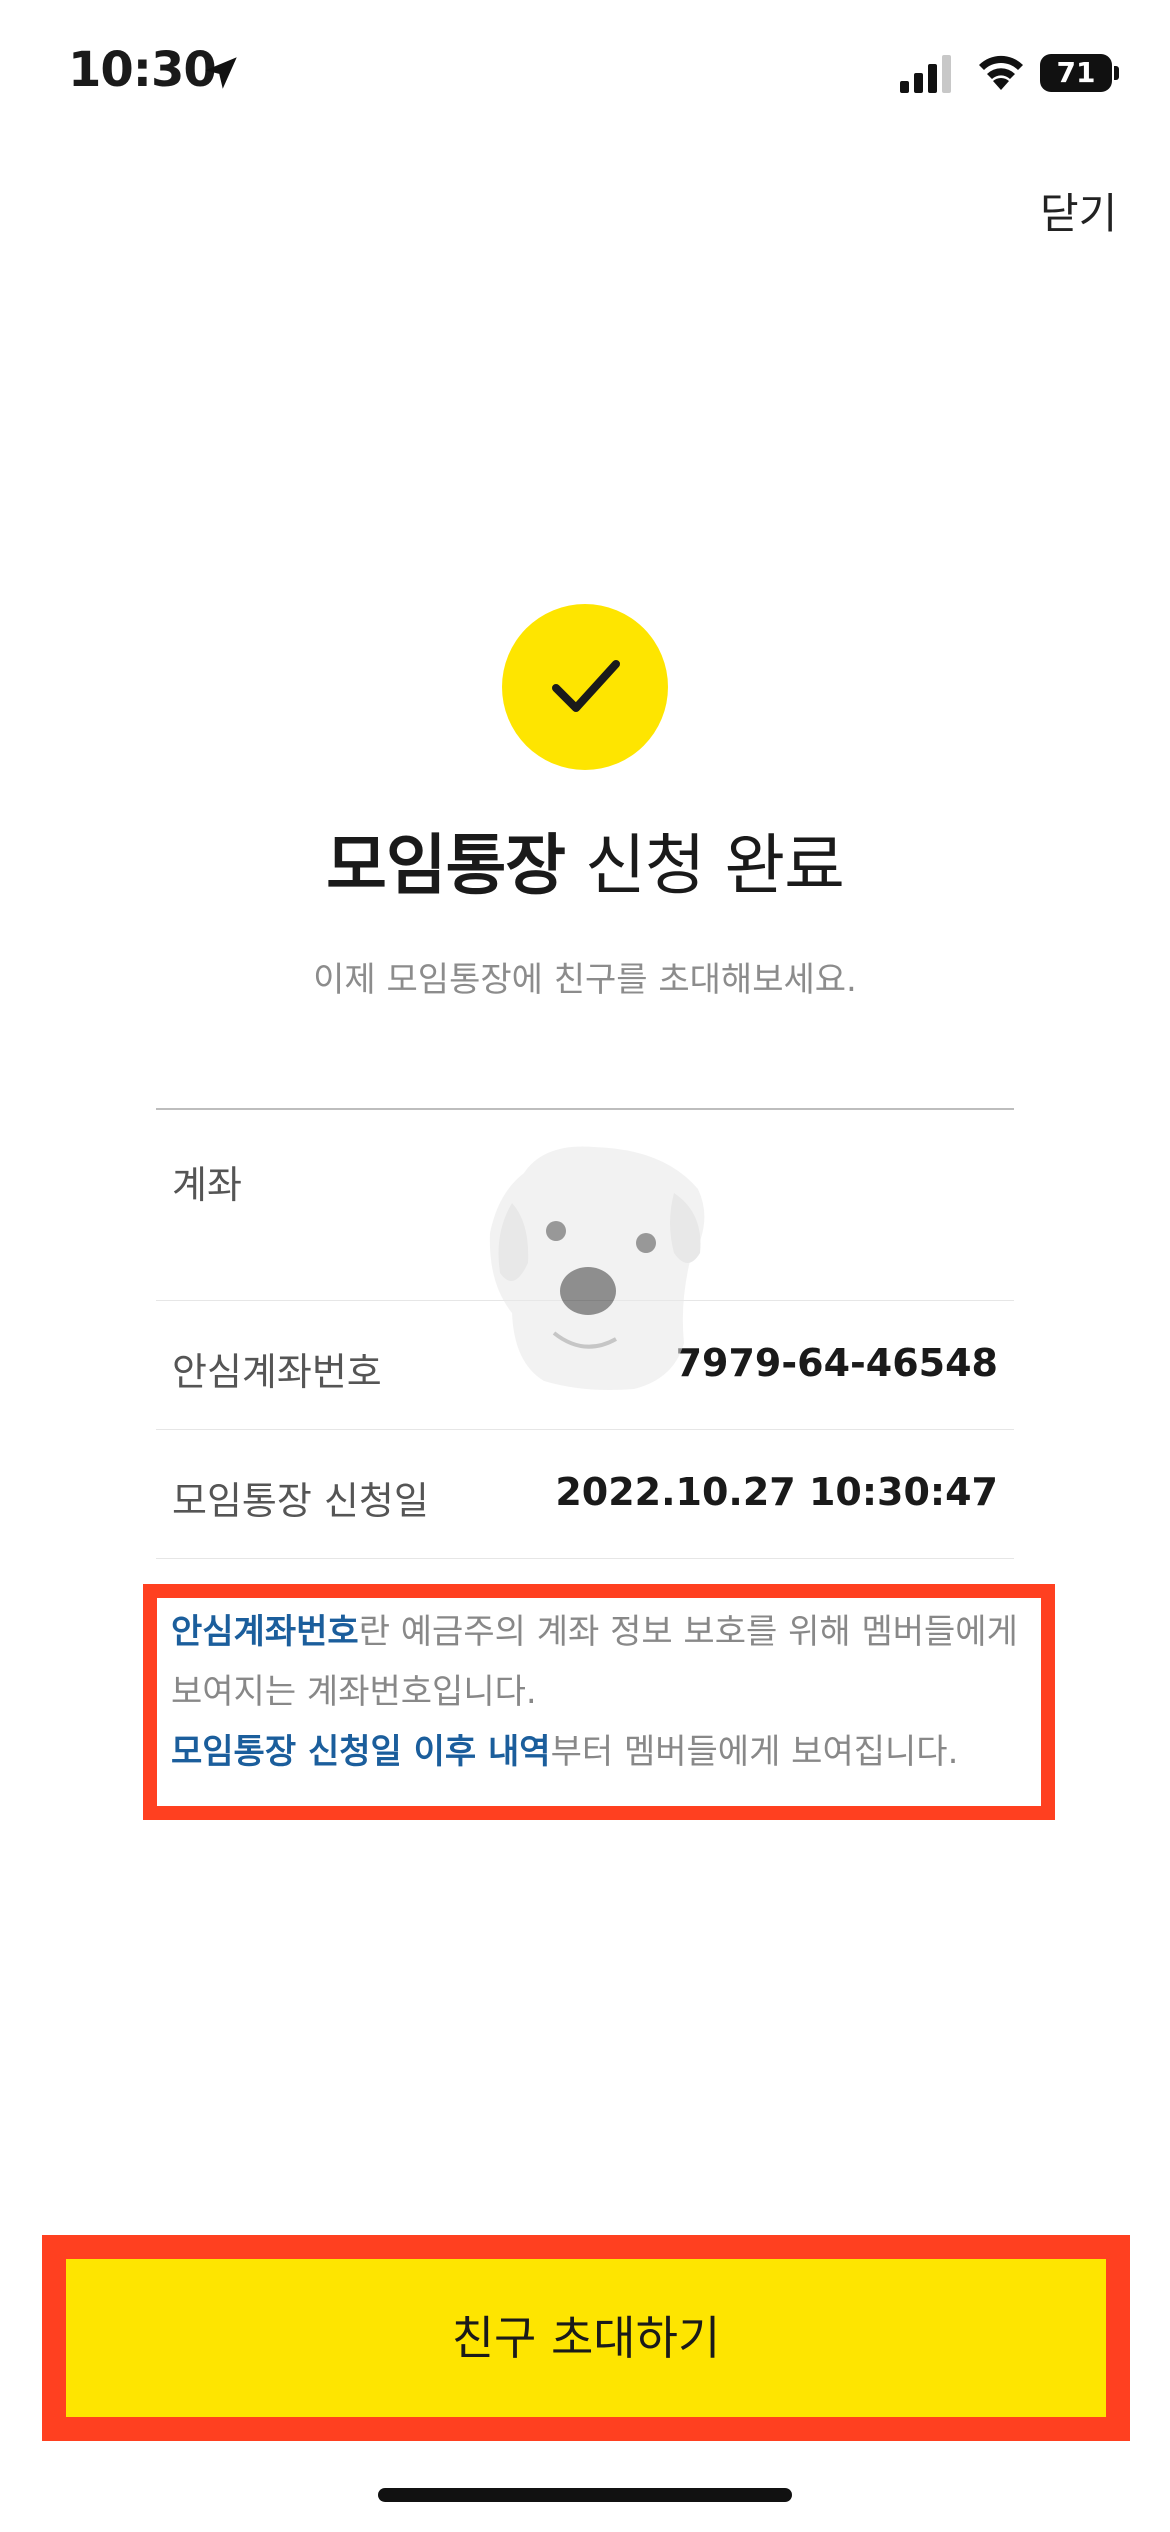 This screenshot has width=1170, height=2532. I want to click on info-value: 7979-64-46548, so click(836, 1363).